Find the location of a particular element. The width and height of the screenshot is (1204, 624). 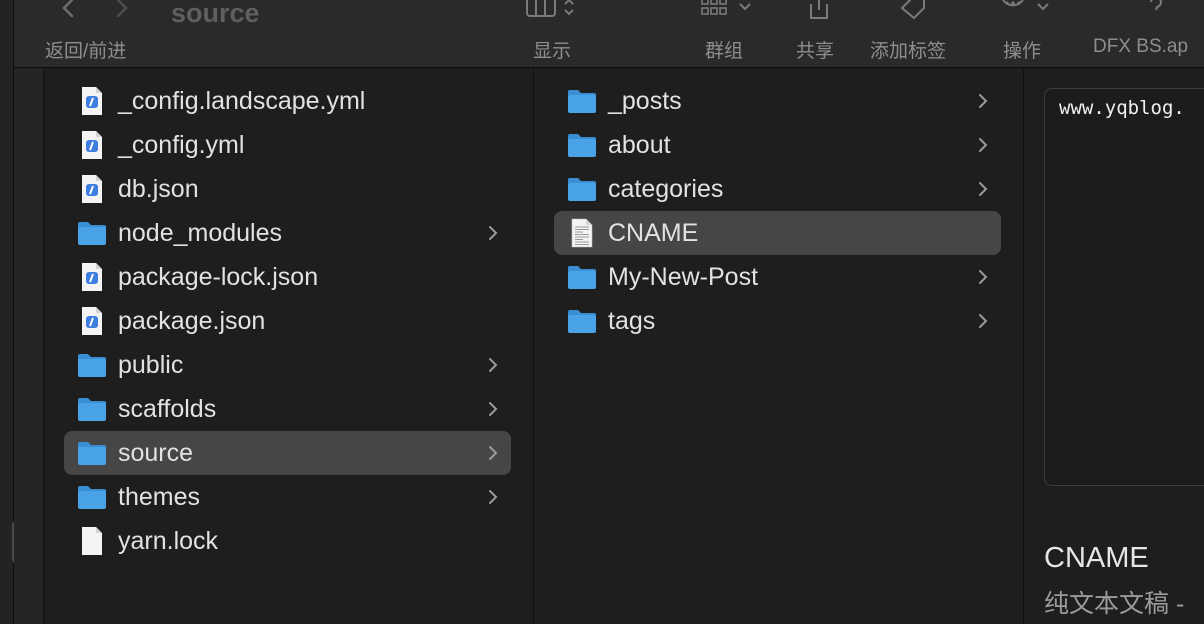

tag-icon is located at coordinates (913, 11).